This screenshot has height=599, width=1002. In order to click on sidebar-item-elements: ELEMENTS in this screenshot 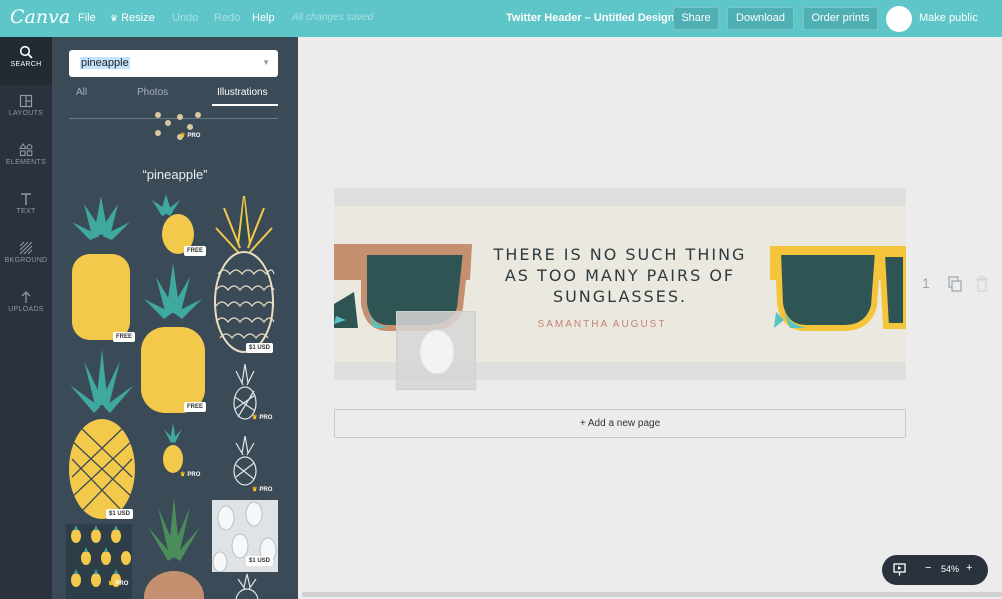, I will do `click(26, 159)`.